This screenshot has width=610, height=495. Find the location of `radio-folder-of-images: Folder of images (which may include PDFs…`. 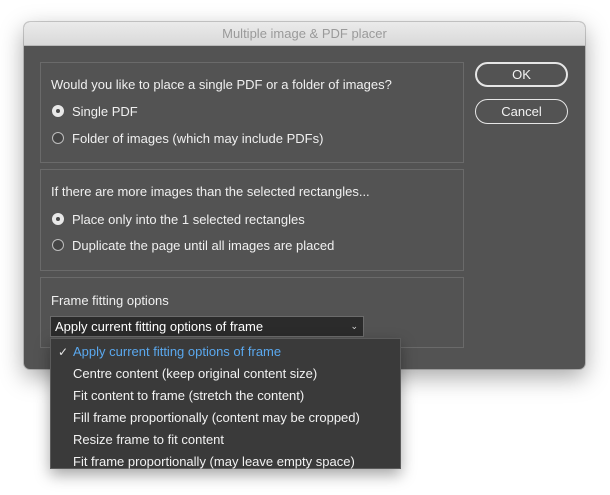

radio-folder-of-images: Folder of images (which may include PDFs… is located at coordinates (187, 138).